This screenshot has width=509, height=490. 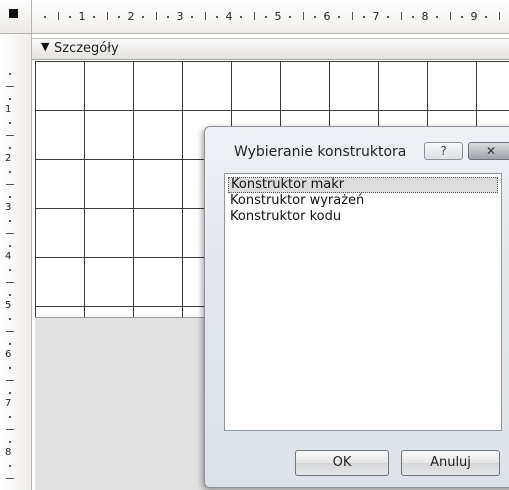 What do you see at coordinates (45, 46) in the screenshot?
I see `section-arrow-icon: ▼` at bounding box center [45, 46].